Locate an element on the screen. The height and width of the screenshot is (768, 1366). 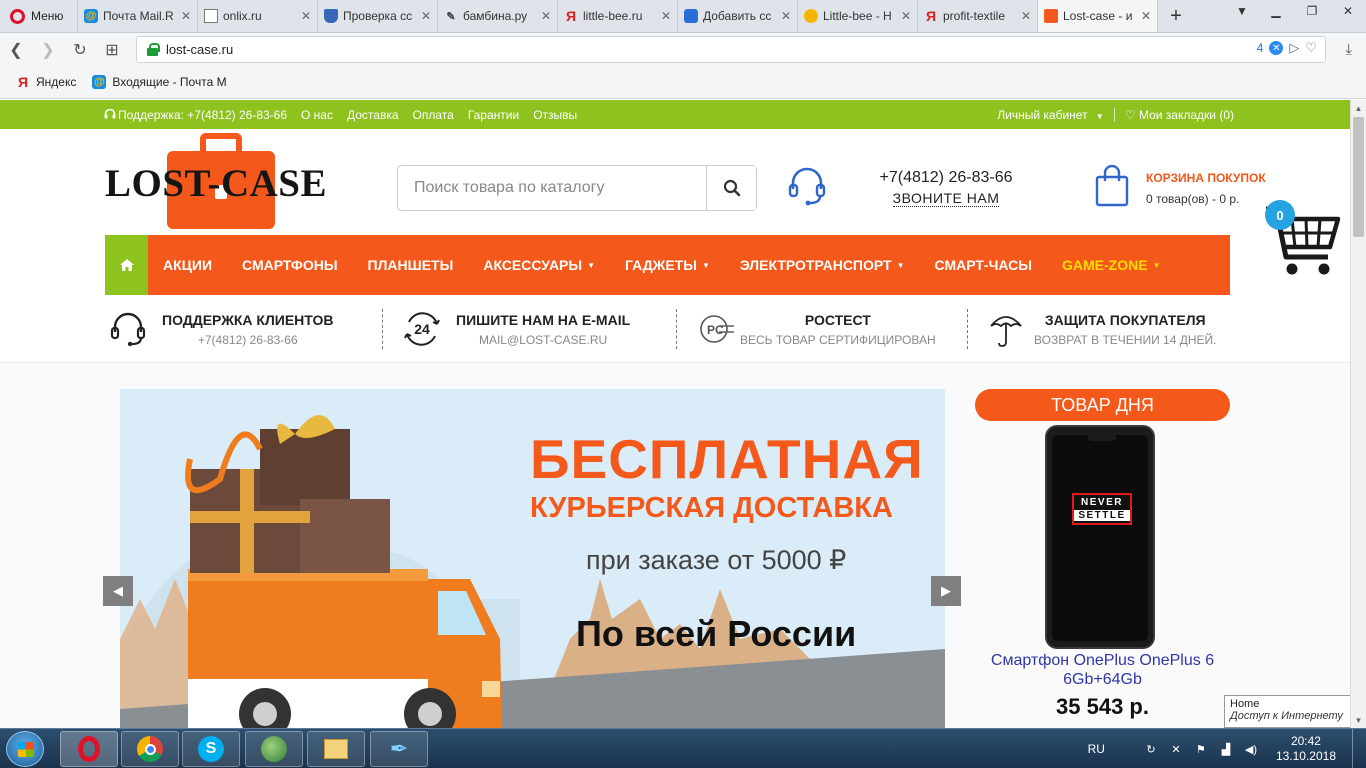
tab: Little-bee - Н ✕ is located at coordinates (858, 16).